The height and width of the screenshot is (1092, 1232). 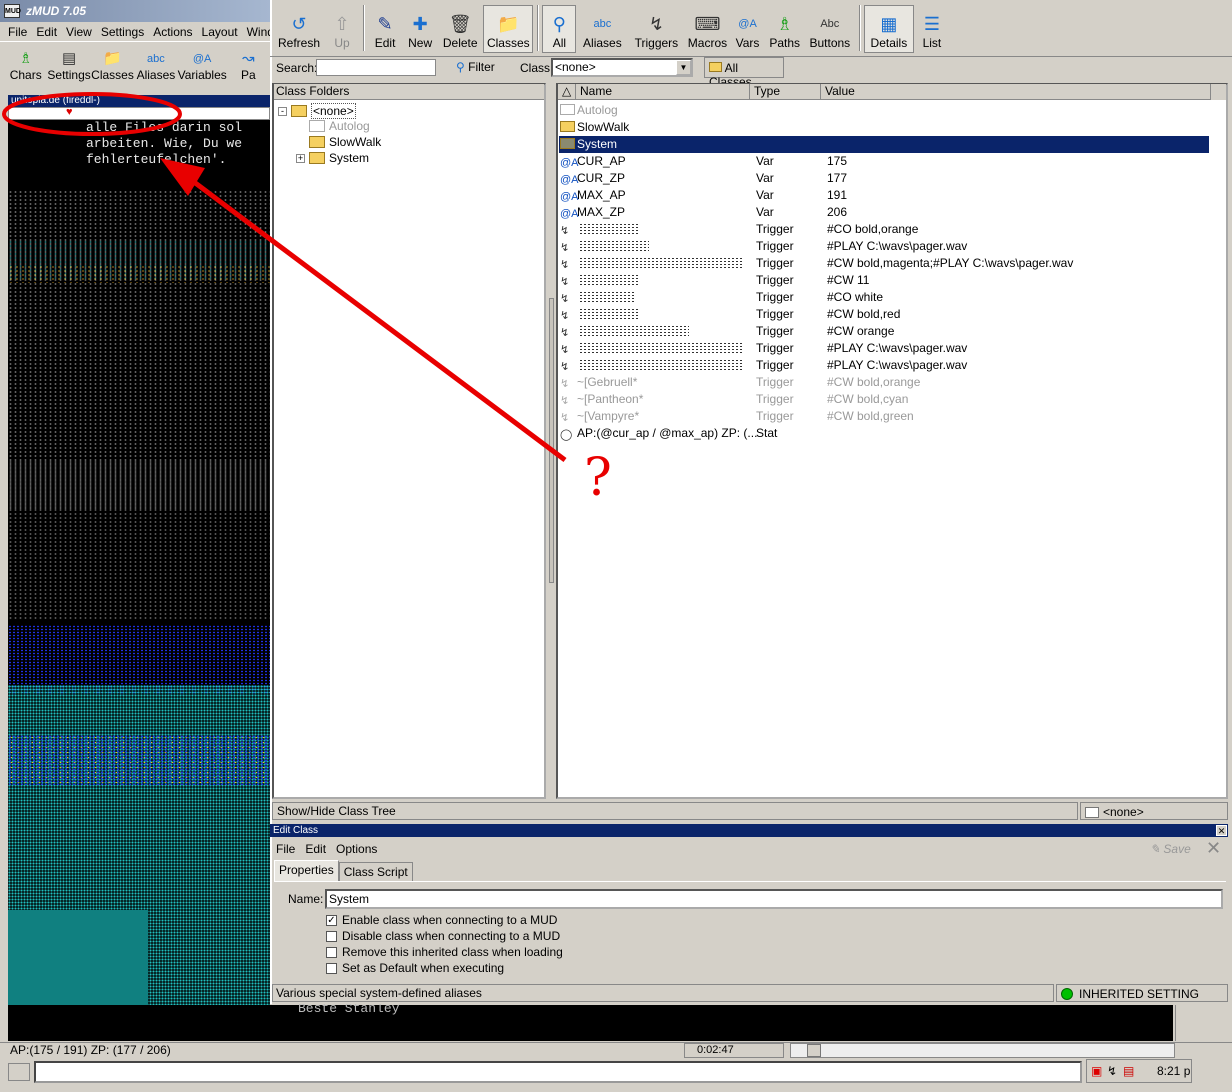 I want to click on column-value: Value, so click(x=1016, y=92).